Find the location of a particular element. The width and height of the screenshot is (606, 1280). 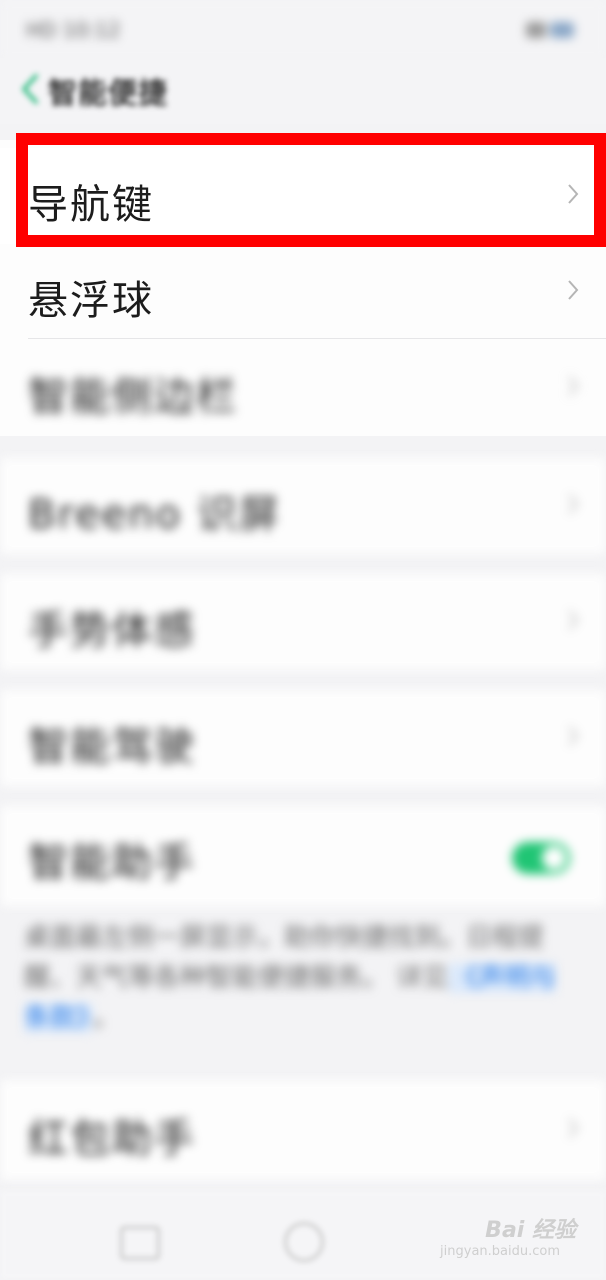

description-prefix: 详见 is located at coordinates (422, 978).